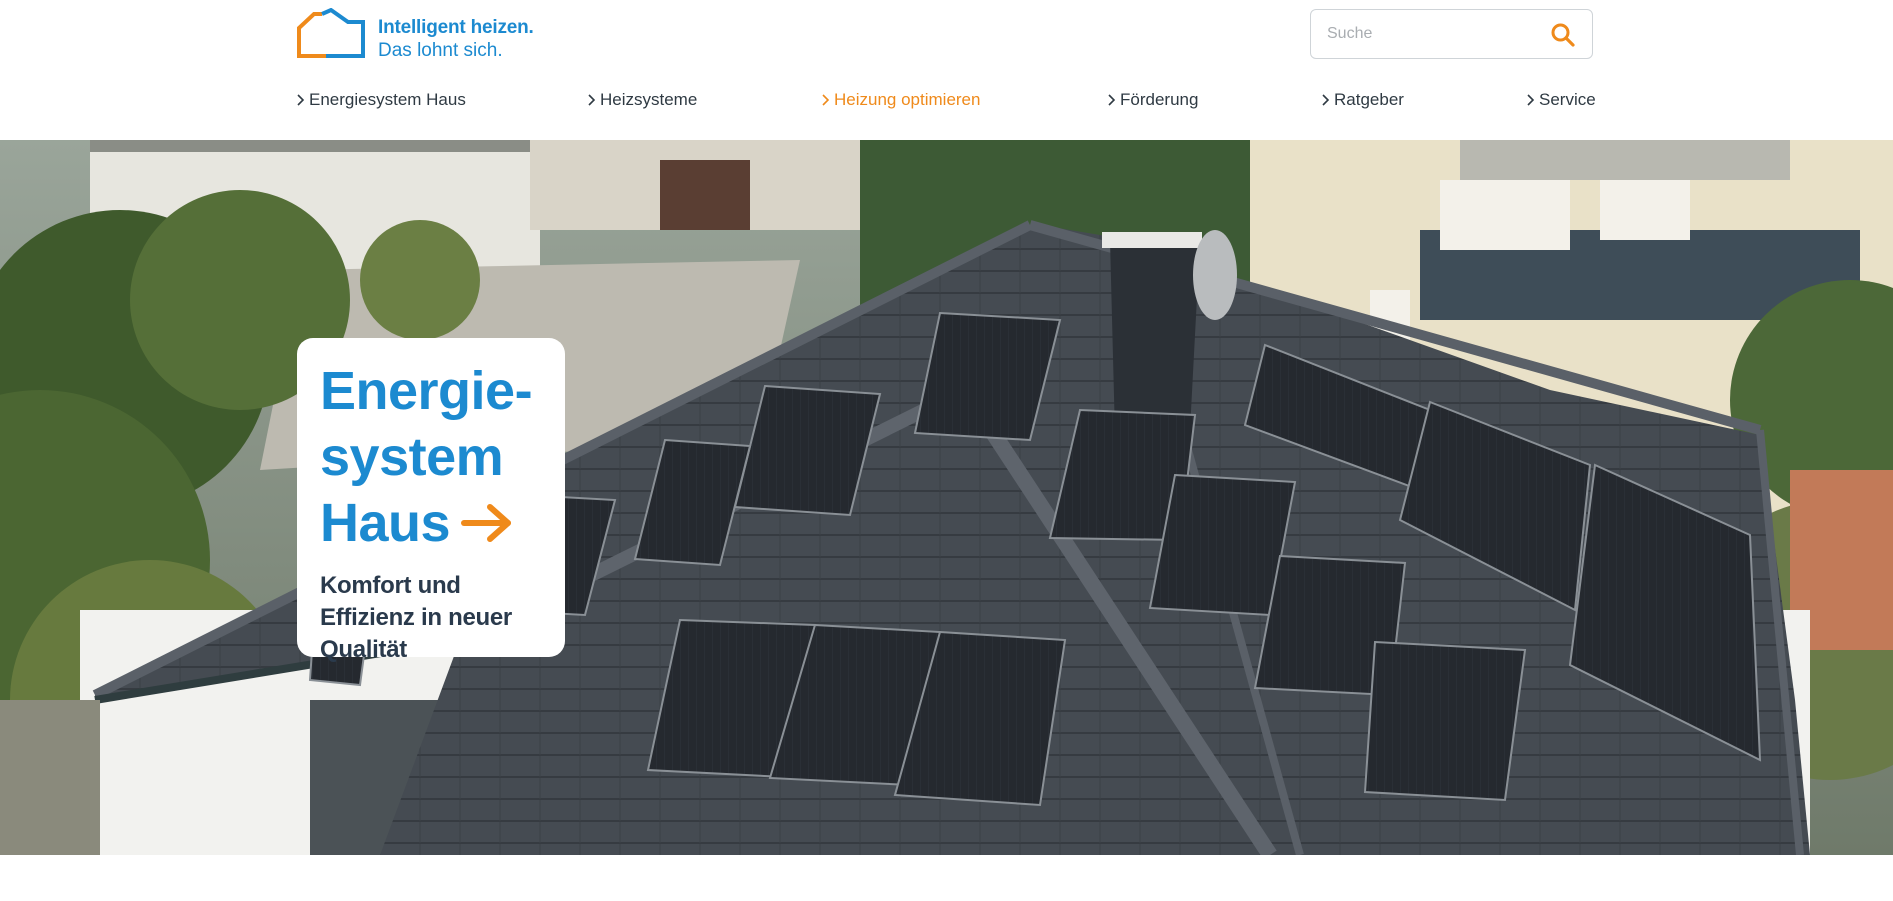  What do you see at coordinates (426, 391) in the screenshot?
I see `hero-title-line: Energie-` at bounding box center [426, 391].